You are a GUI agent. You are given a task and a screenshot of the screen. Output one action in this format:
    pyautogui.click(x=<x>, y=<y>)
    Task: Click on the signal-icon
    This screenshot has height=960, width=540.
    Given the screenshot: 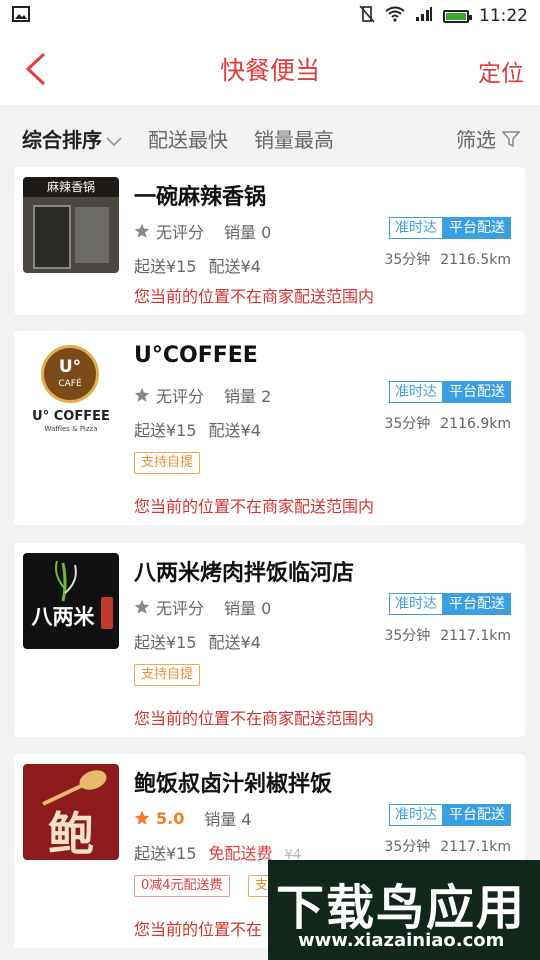 What is the action you would take?
    pyautogui.click(x=424, y=16)
    